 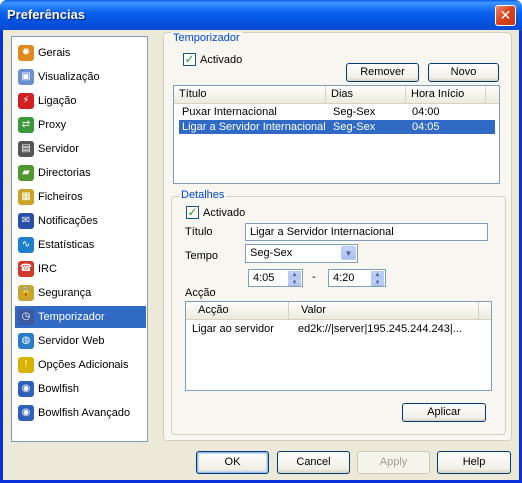 I want to click on sidebar-item: ◉ Bowlfish Avançado, so click(x=80, y=413).